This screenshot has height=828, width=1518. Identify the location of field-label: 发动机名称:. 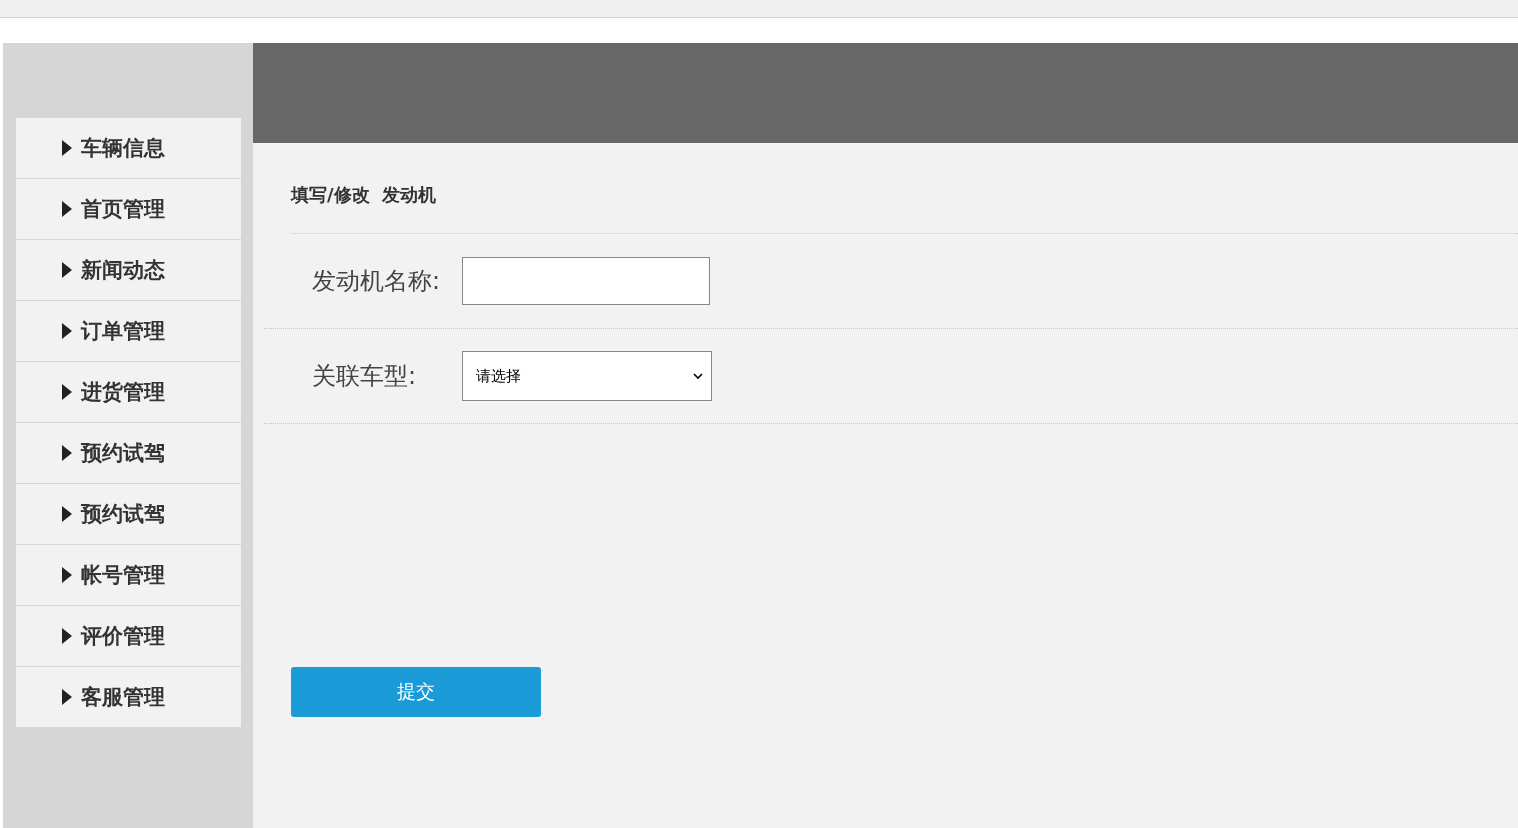
(377, 281).